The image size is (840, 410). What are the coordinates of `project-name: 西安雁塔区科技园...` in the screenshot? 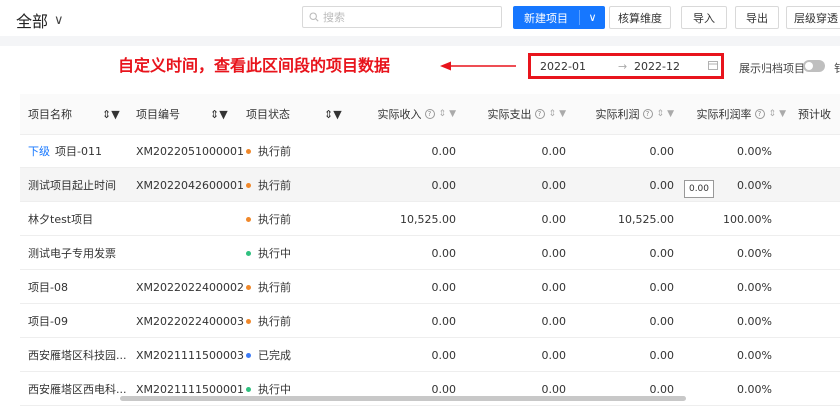 It's located at (77, 355).